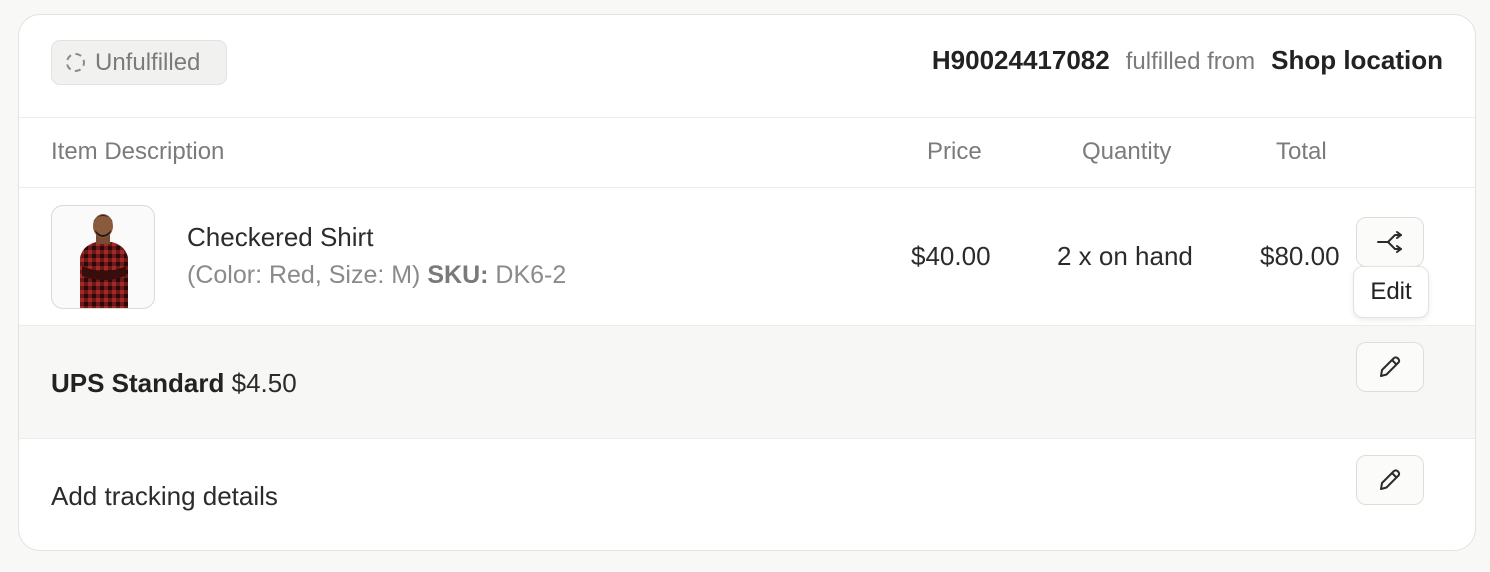  Describe the element at coordinates (304, 275) in the screenshot. I see `item-variant: (Color: Red, Size: M)` at that location.